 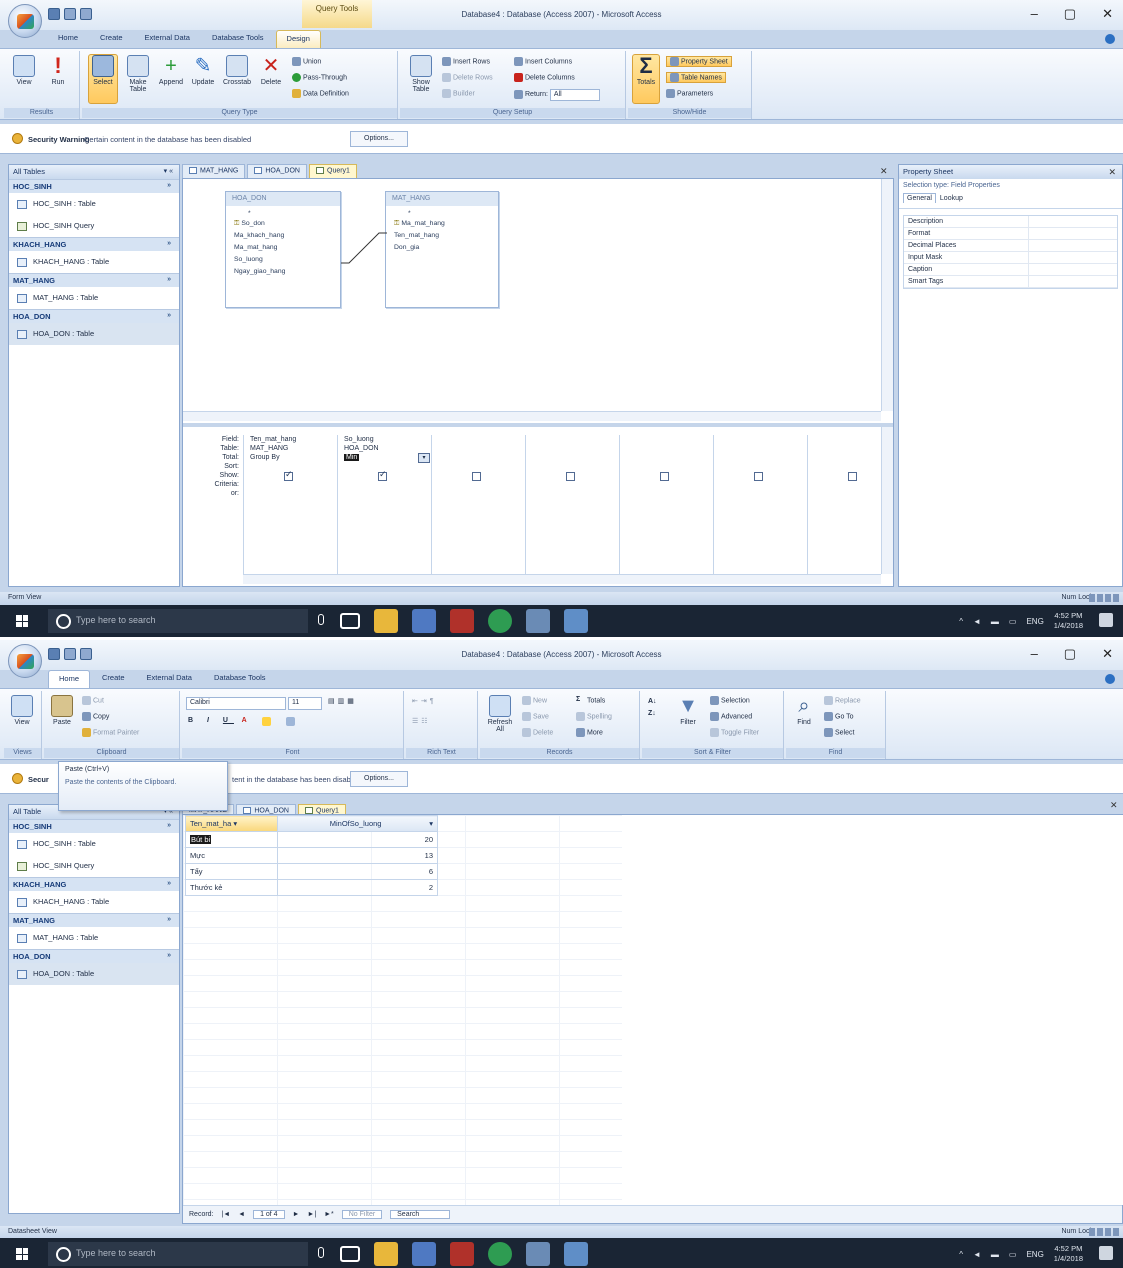 What do you see at coordinates (269, 1214) in the screenshot?
I see `record-position: 1 of 4` at bounding box center [269, 1214].